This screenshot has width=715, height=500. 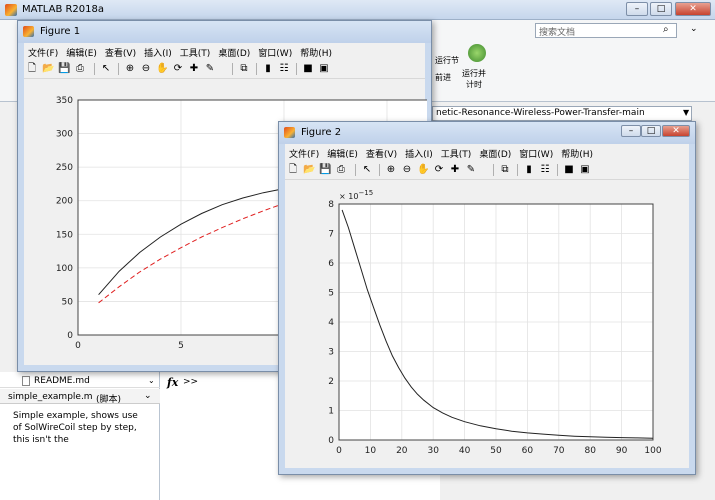 I want to click on y-axis-exponent: × 10−15, so click(x=356, y=195).